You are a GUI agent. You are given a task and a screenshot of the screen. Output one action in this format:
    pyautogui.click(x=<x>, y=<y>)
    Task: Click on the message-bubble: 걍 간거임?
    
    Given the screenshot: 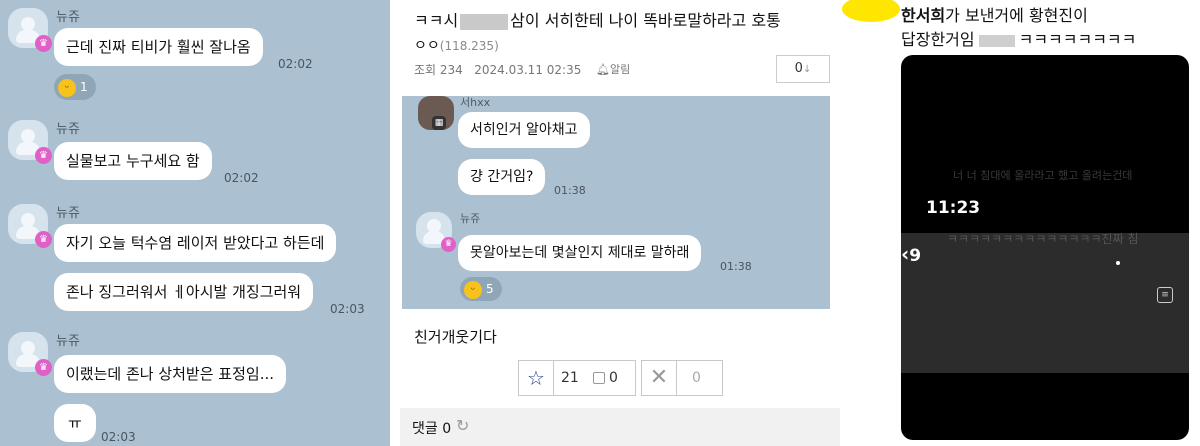 What is the action you would take?
    pyautogui.click(x=502, y=177)
    